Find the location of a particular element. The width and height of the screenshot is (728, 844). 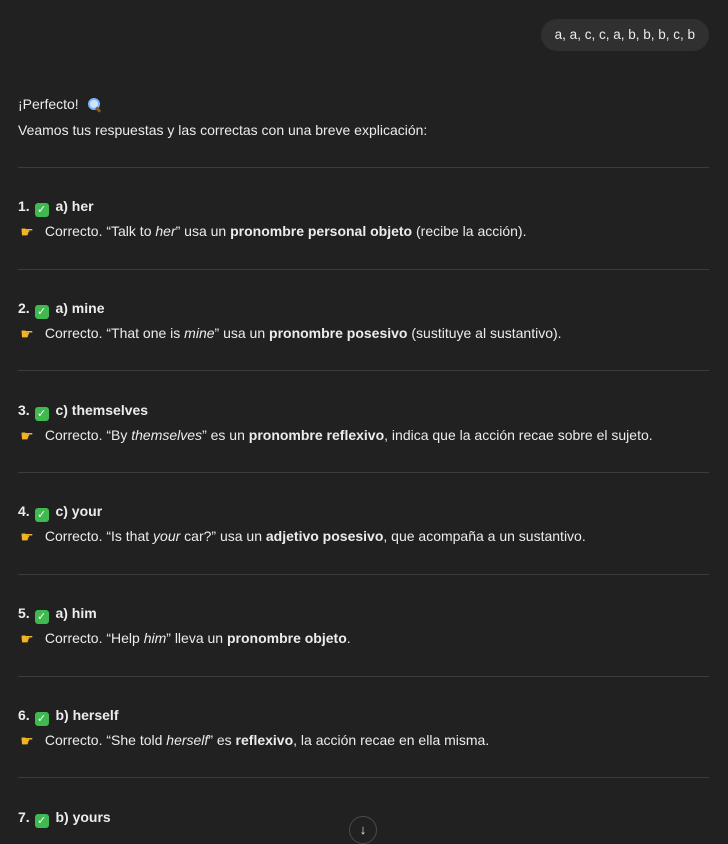

answer-choice: b) herself is located at coordinates (87, 715).